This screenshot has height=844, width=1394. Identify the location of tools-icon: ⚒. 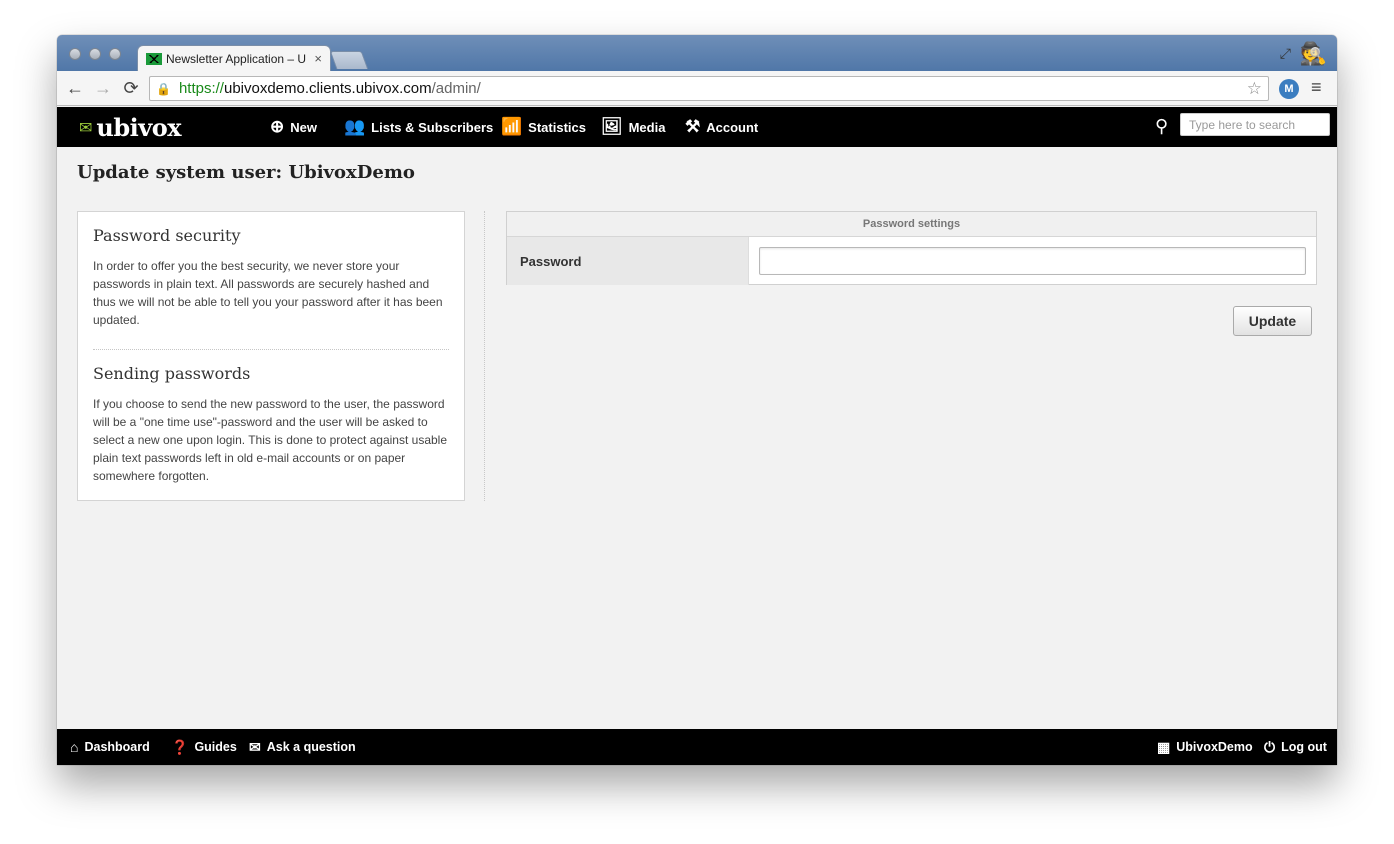
(693, 126).